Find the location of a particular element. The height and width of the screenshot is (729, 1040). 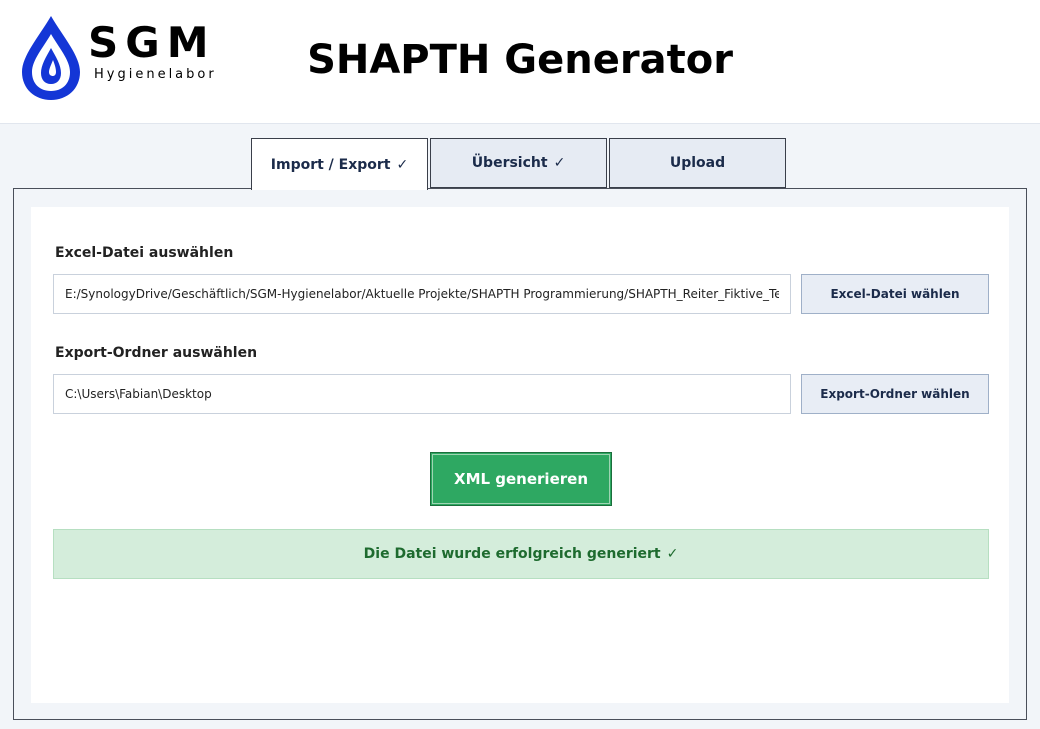

tab-import-export: Import / Export ✓ is located at coordinates (339, 164).